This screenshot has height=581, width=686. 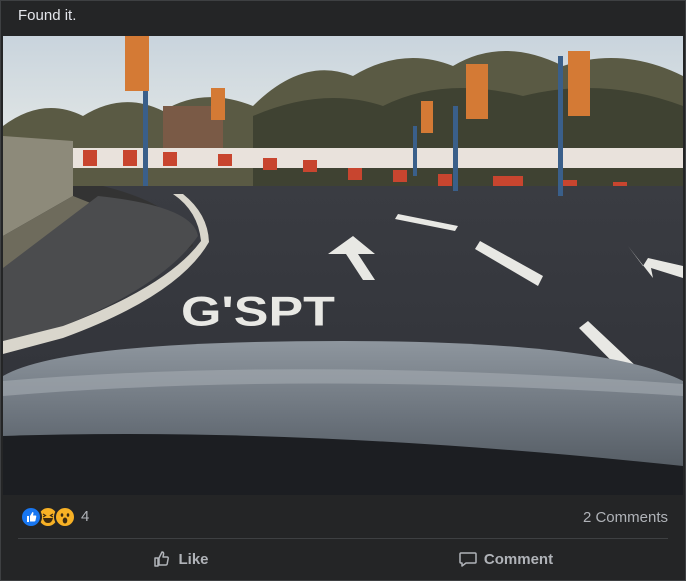 What do you see at coordinates (193, 559) in the screenshot?
I see `like-label: Like` at bounding box center [193, 559].